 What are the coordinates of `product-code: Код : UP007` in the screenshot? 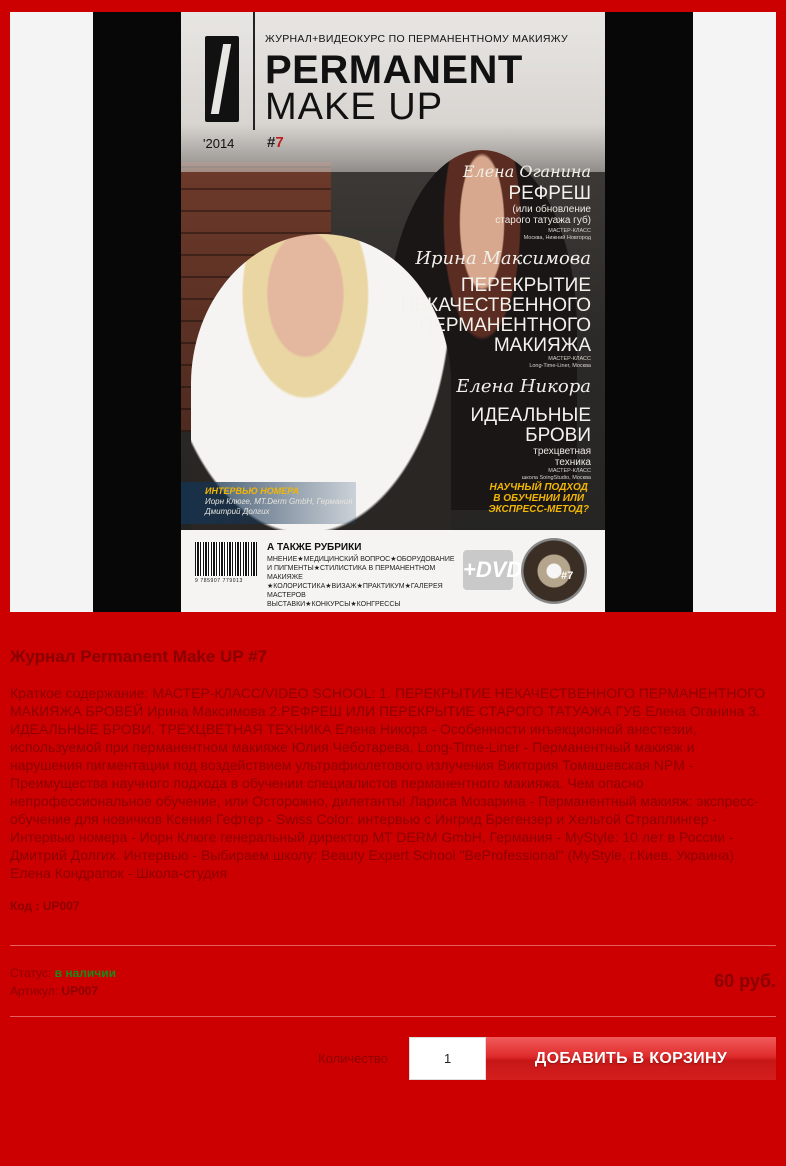 It's located at (45, 906).